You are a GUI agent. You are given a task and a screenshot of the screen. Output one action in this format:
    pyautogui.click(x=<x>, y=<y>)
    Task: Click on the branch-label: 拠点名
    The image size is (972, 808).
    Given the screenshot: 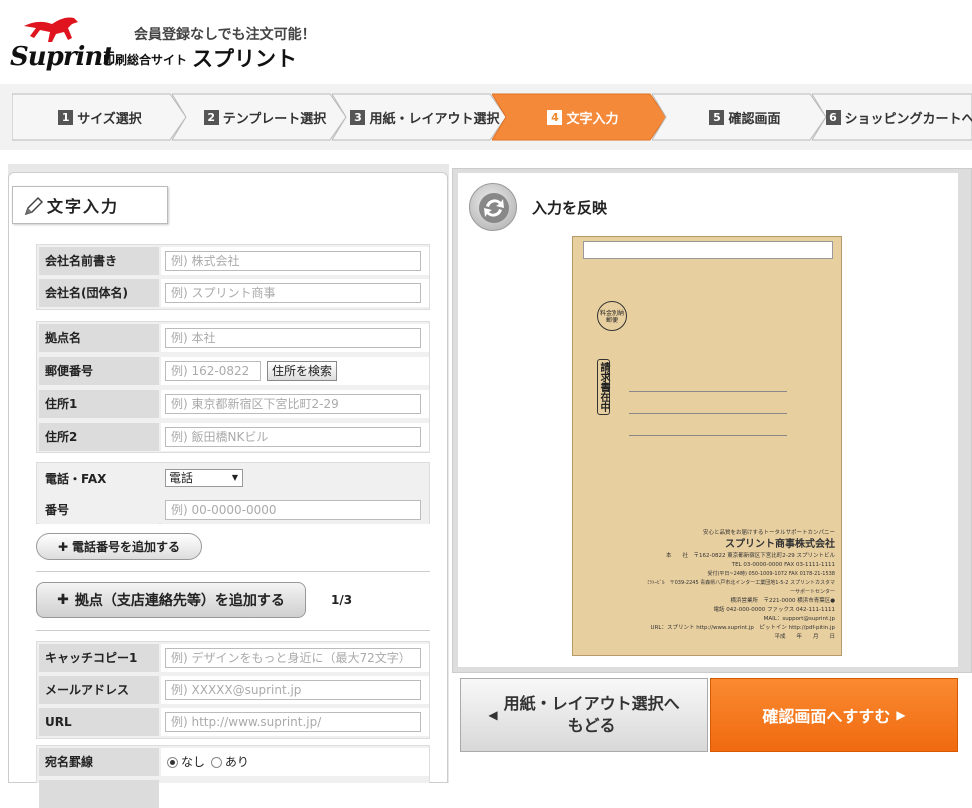 What is the action you would take?
    pyautogui.click(x=99, y=338)
    